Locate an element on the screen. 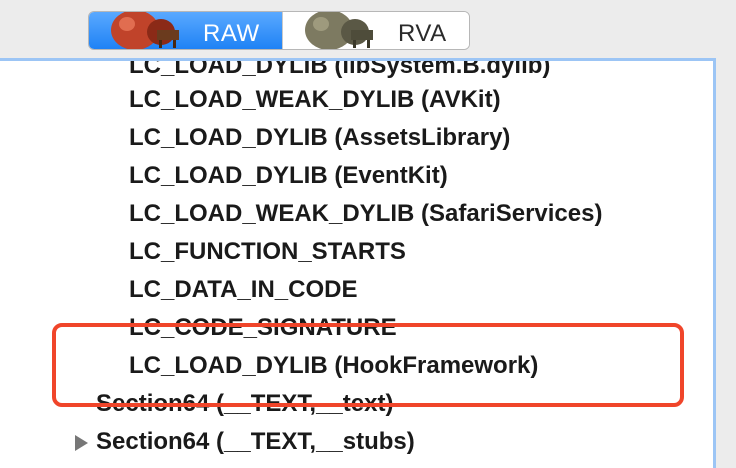 This screenshot has width=736, height=468. tree-row-label: Section64 (__TEXT,__stubs) is located at coordinates (255, 441).